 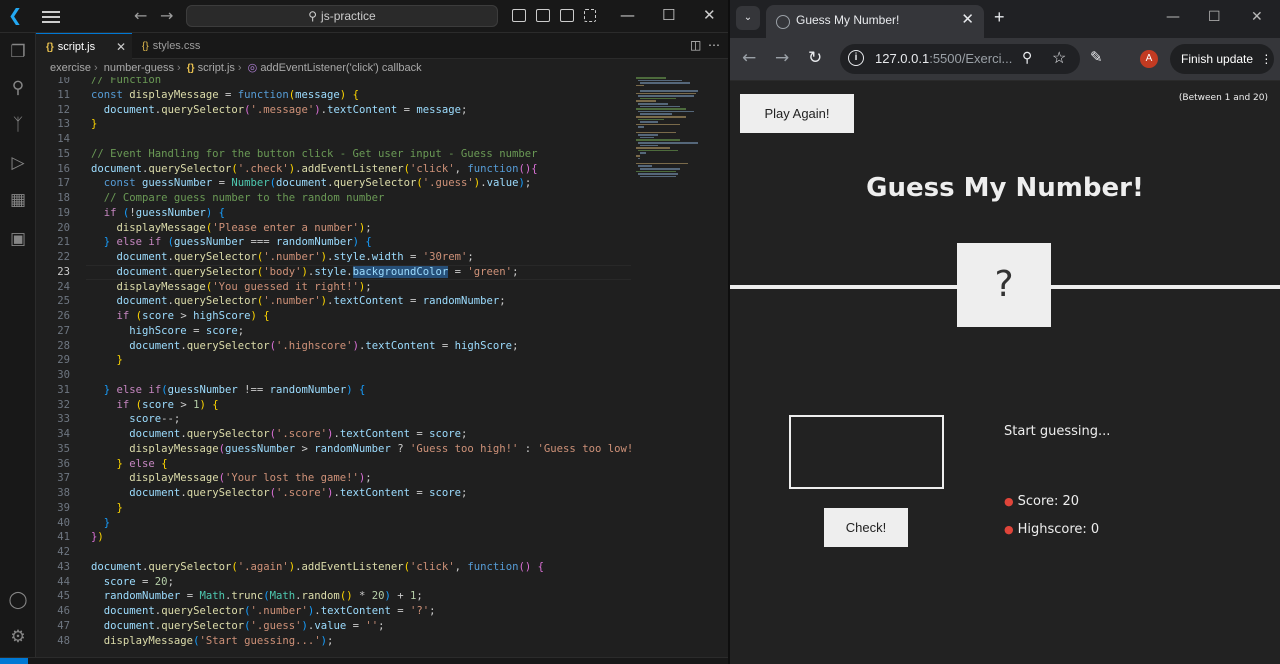 I want to click on code-line: 29 }, so click(x=336, y=360).